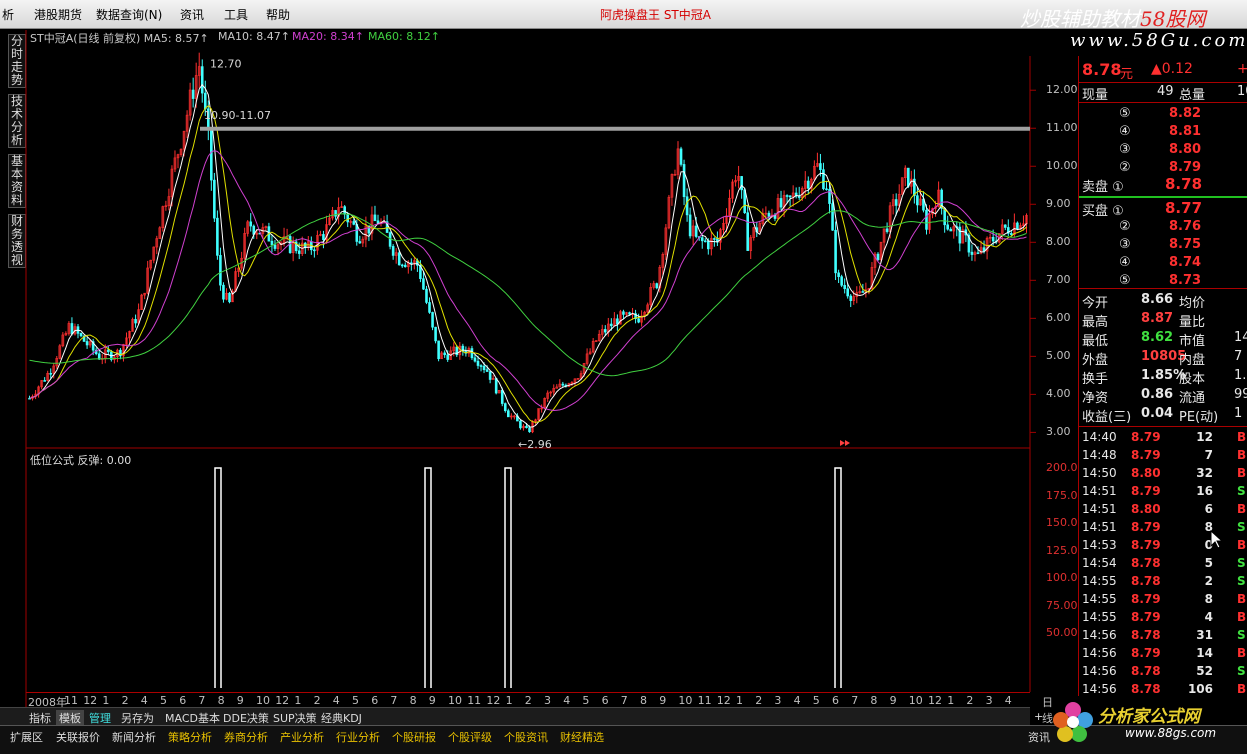 Image resolution: width=1247 pixels, height=754 pixels. Describe the element at coordinates (582, 737) in the screenshot. I see `bottom-item-finance: 财经精选` at that location.